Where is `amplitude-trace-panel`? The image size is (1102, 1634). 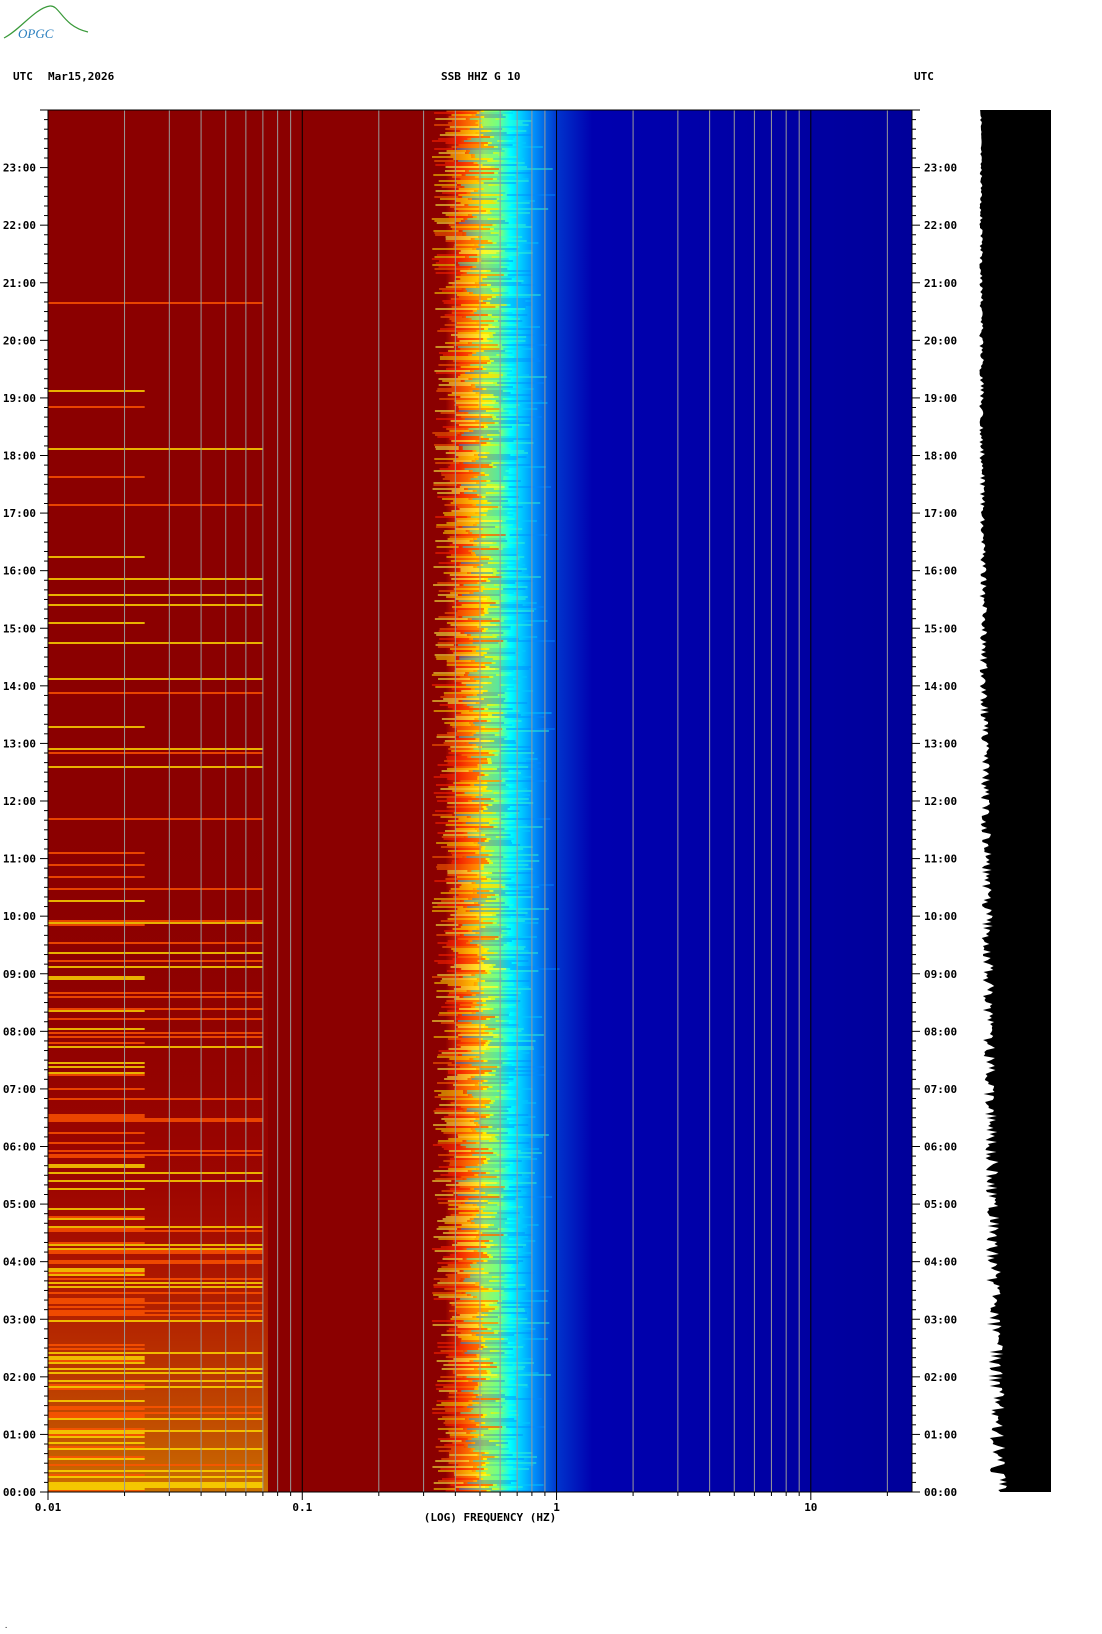
amplitude-trace-panel is located at coordinates (1015, 801).